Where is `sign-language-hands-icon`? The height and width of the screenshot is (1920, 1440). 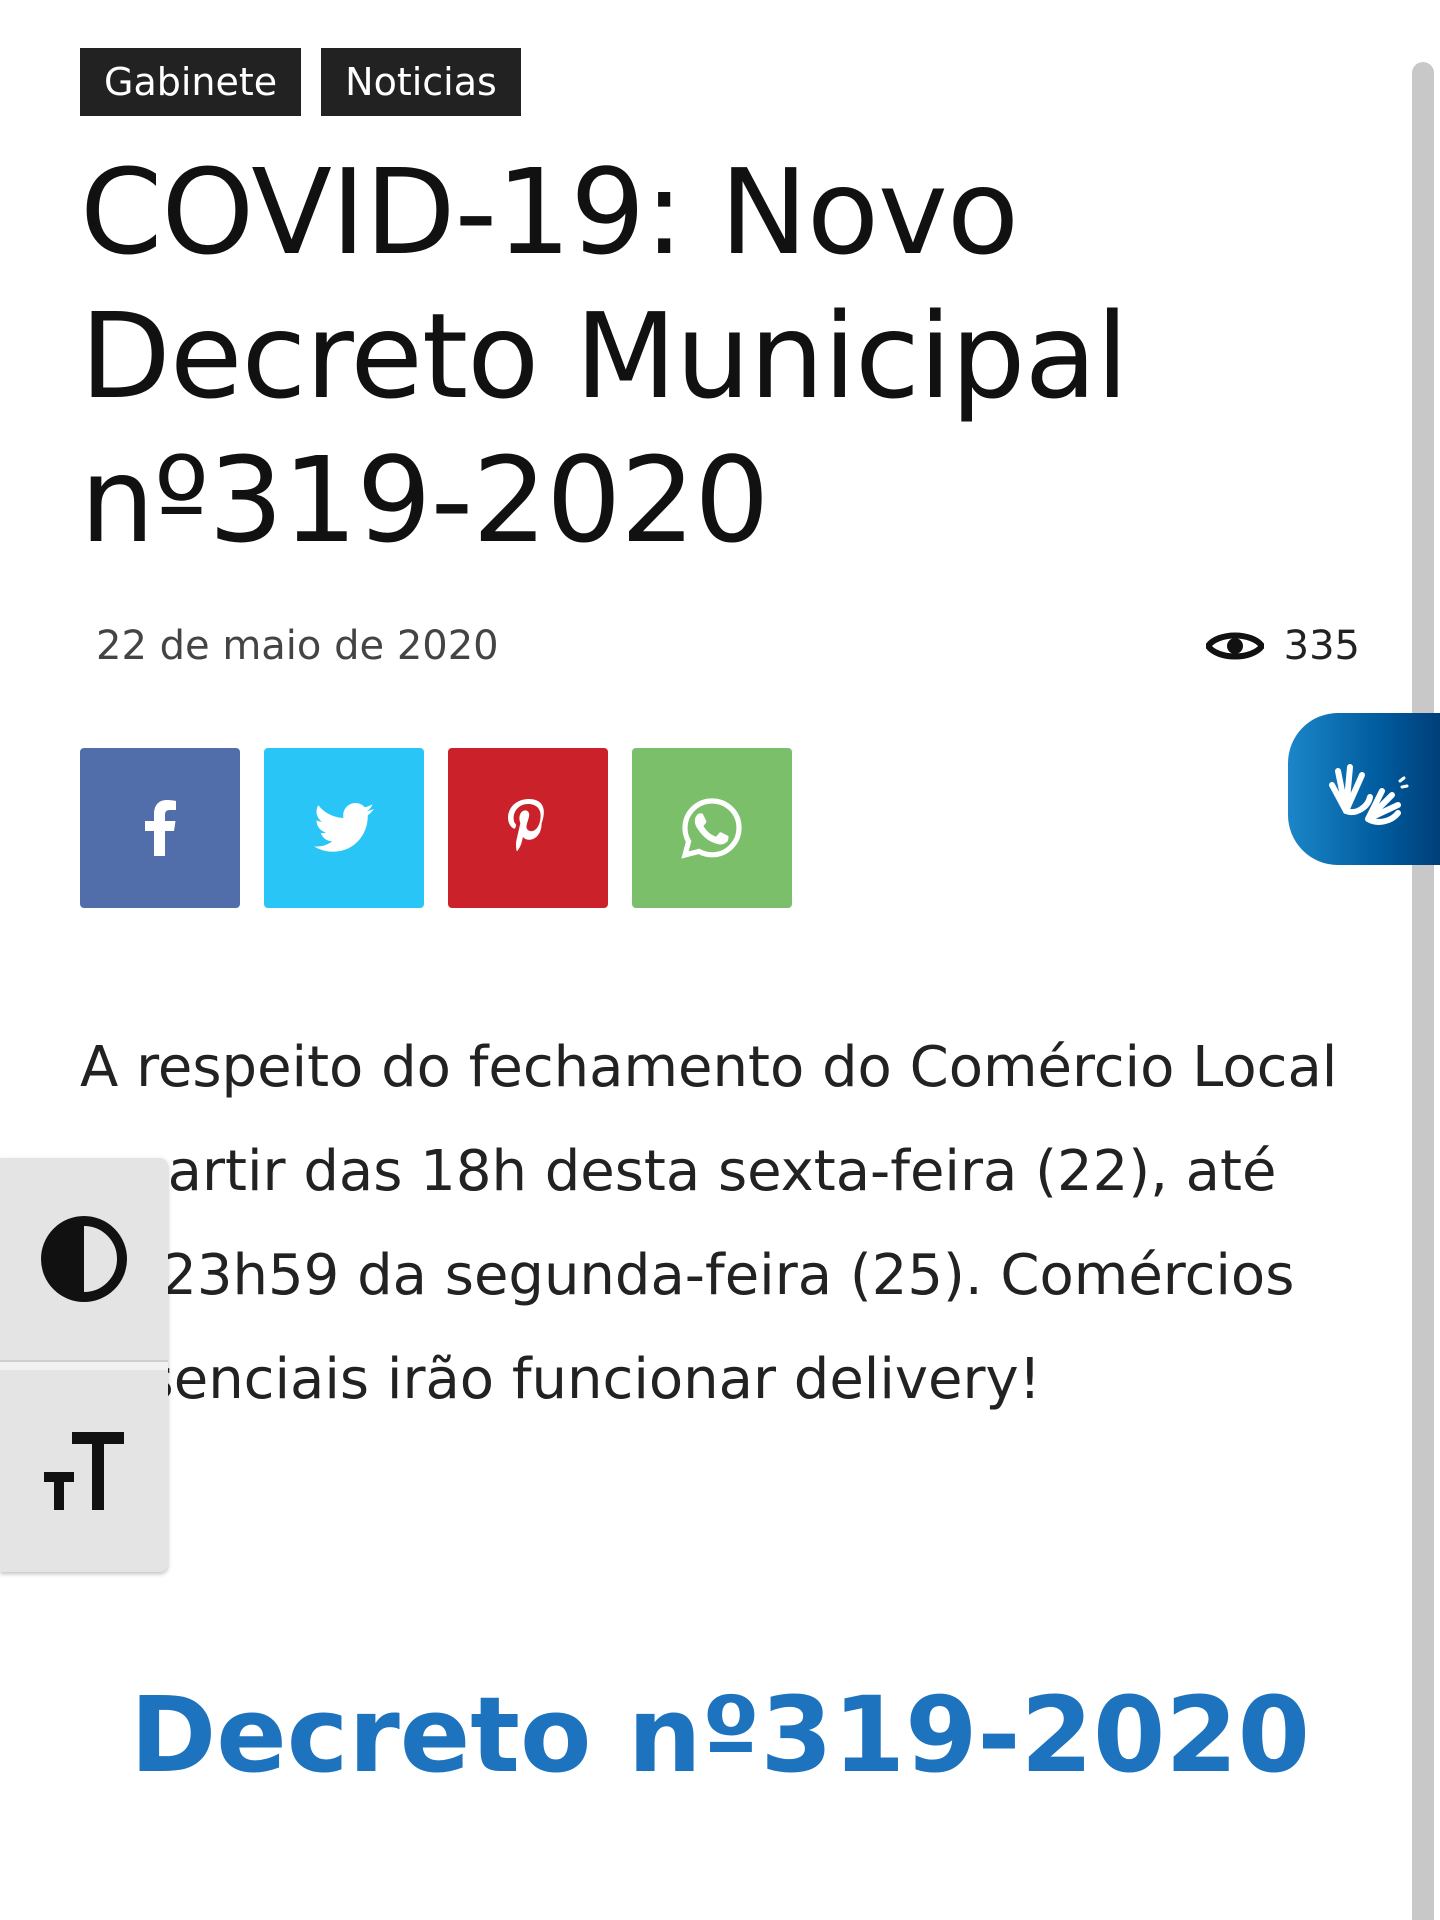 sign-language-hands-icon is located at coordinates (1369, 794).